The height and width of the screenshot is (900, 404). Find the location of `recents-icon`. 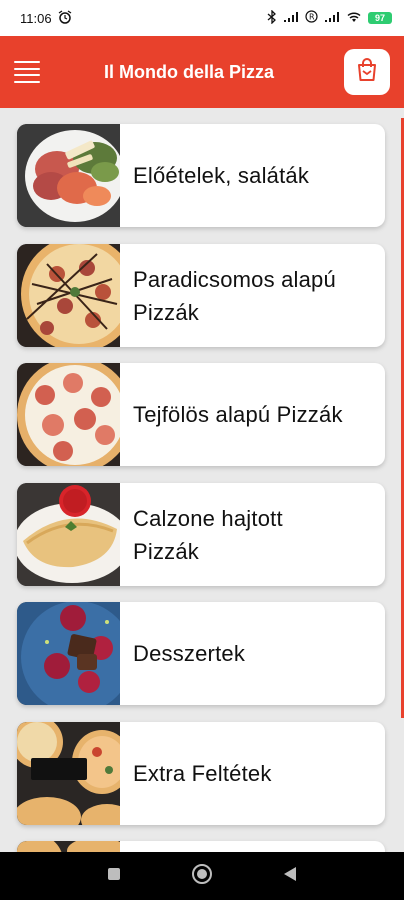

recents-icon is located at coordinates (114, 876).